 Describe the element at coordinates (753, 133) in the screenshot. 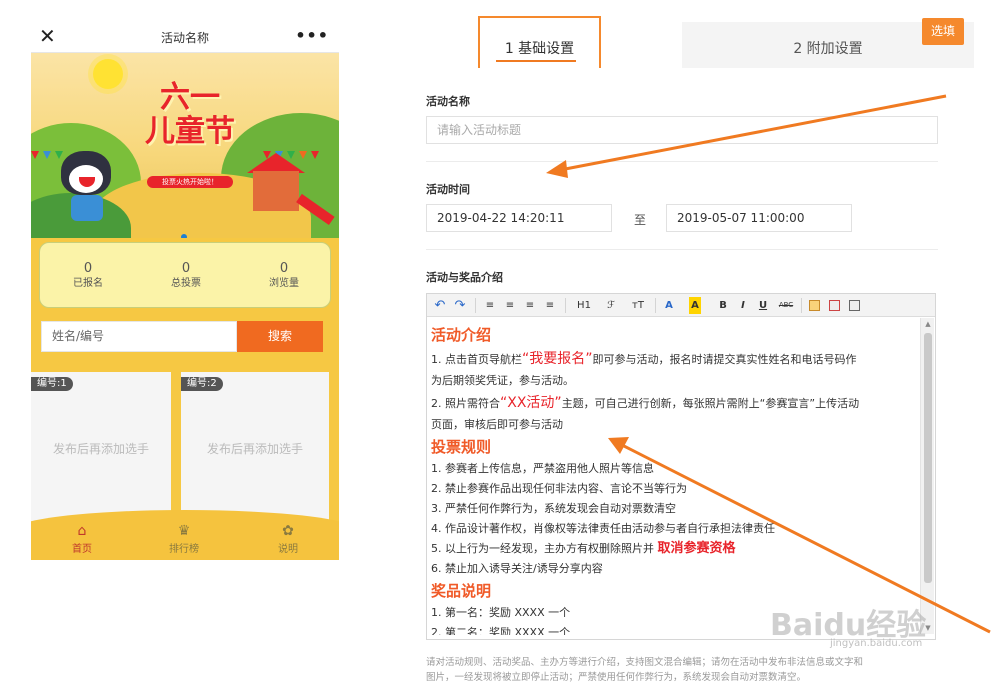

I see `annotation-arrow` at that location.